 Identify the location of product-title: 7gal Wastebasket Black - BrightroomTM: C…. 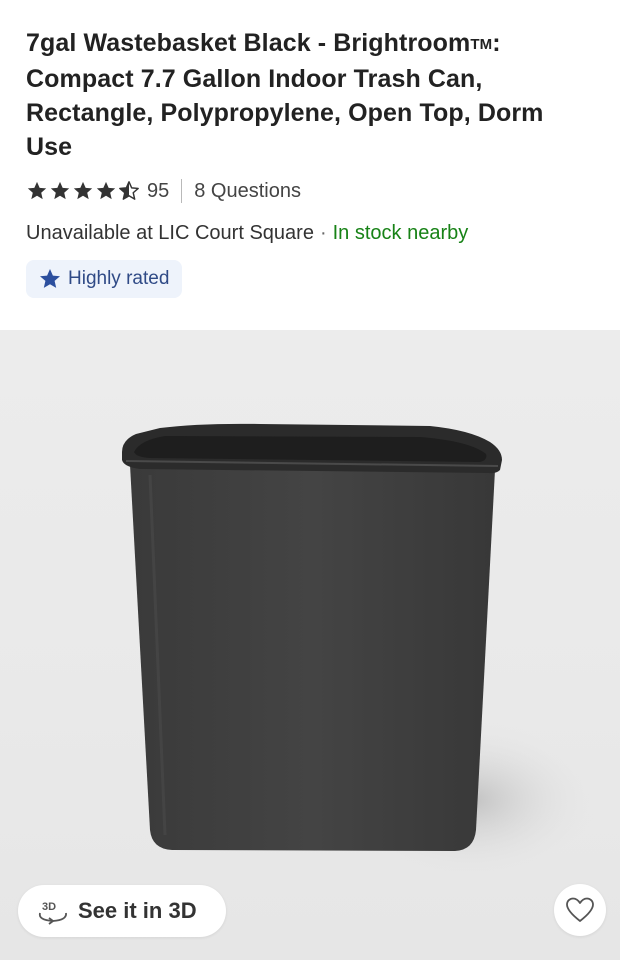
(310, 95).